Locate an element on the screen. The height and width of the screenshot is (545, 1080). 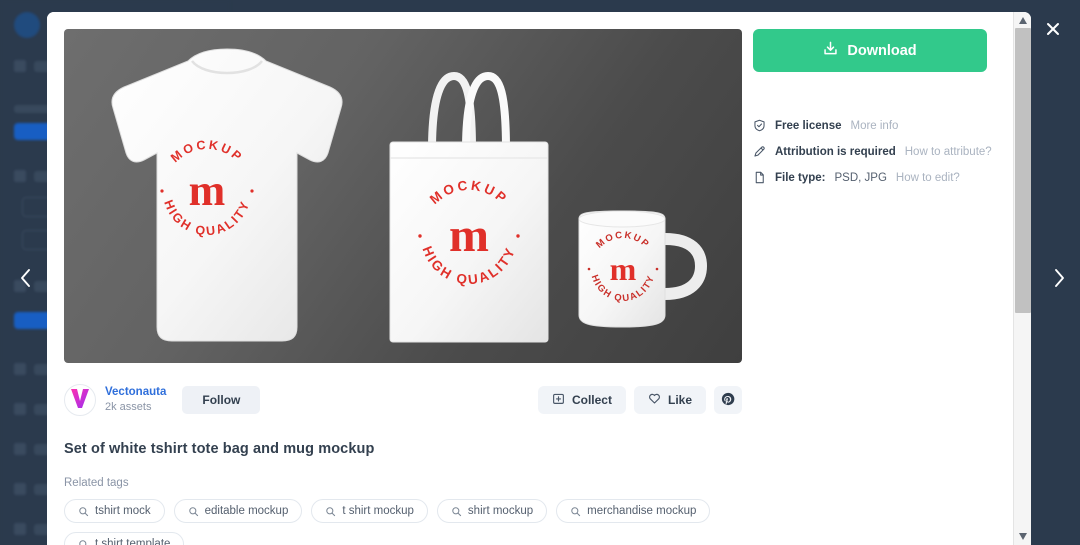
download-button: Download is located at coordinates (870, 50).